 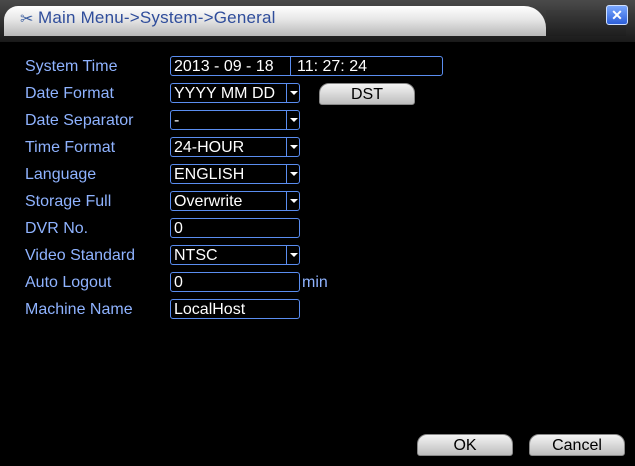 I want to click on time-format-select: 24-HOUR, so click(x=235, y=147).